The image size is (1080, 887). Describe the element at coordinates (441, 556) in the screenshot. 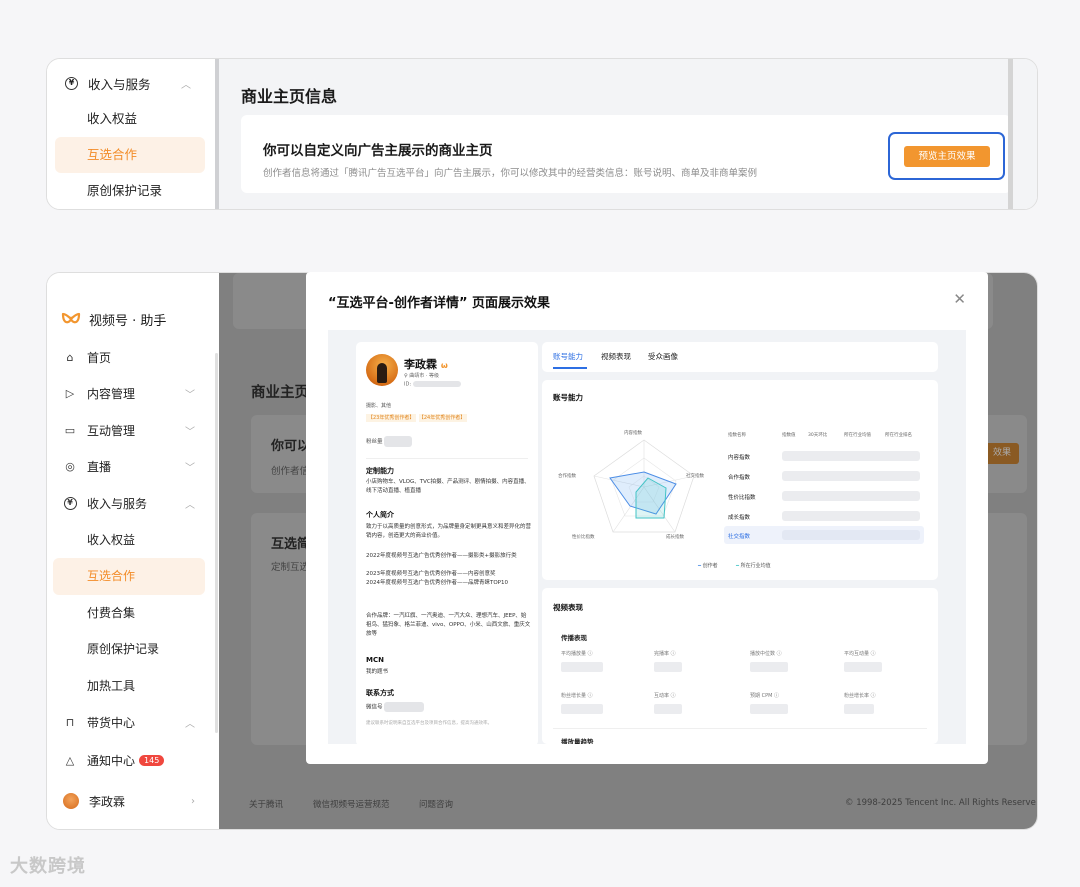

I see `award-line: 2022年度视频号互选广告优秀创作者——摄影类+摄影旅行类` at that location.